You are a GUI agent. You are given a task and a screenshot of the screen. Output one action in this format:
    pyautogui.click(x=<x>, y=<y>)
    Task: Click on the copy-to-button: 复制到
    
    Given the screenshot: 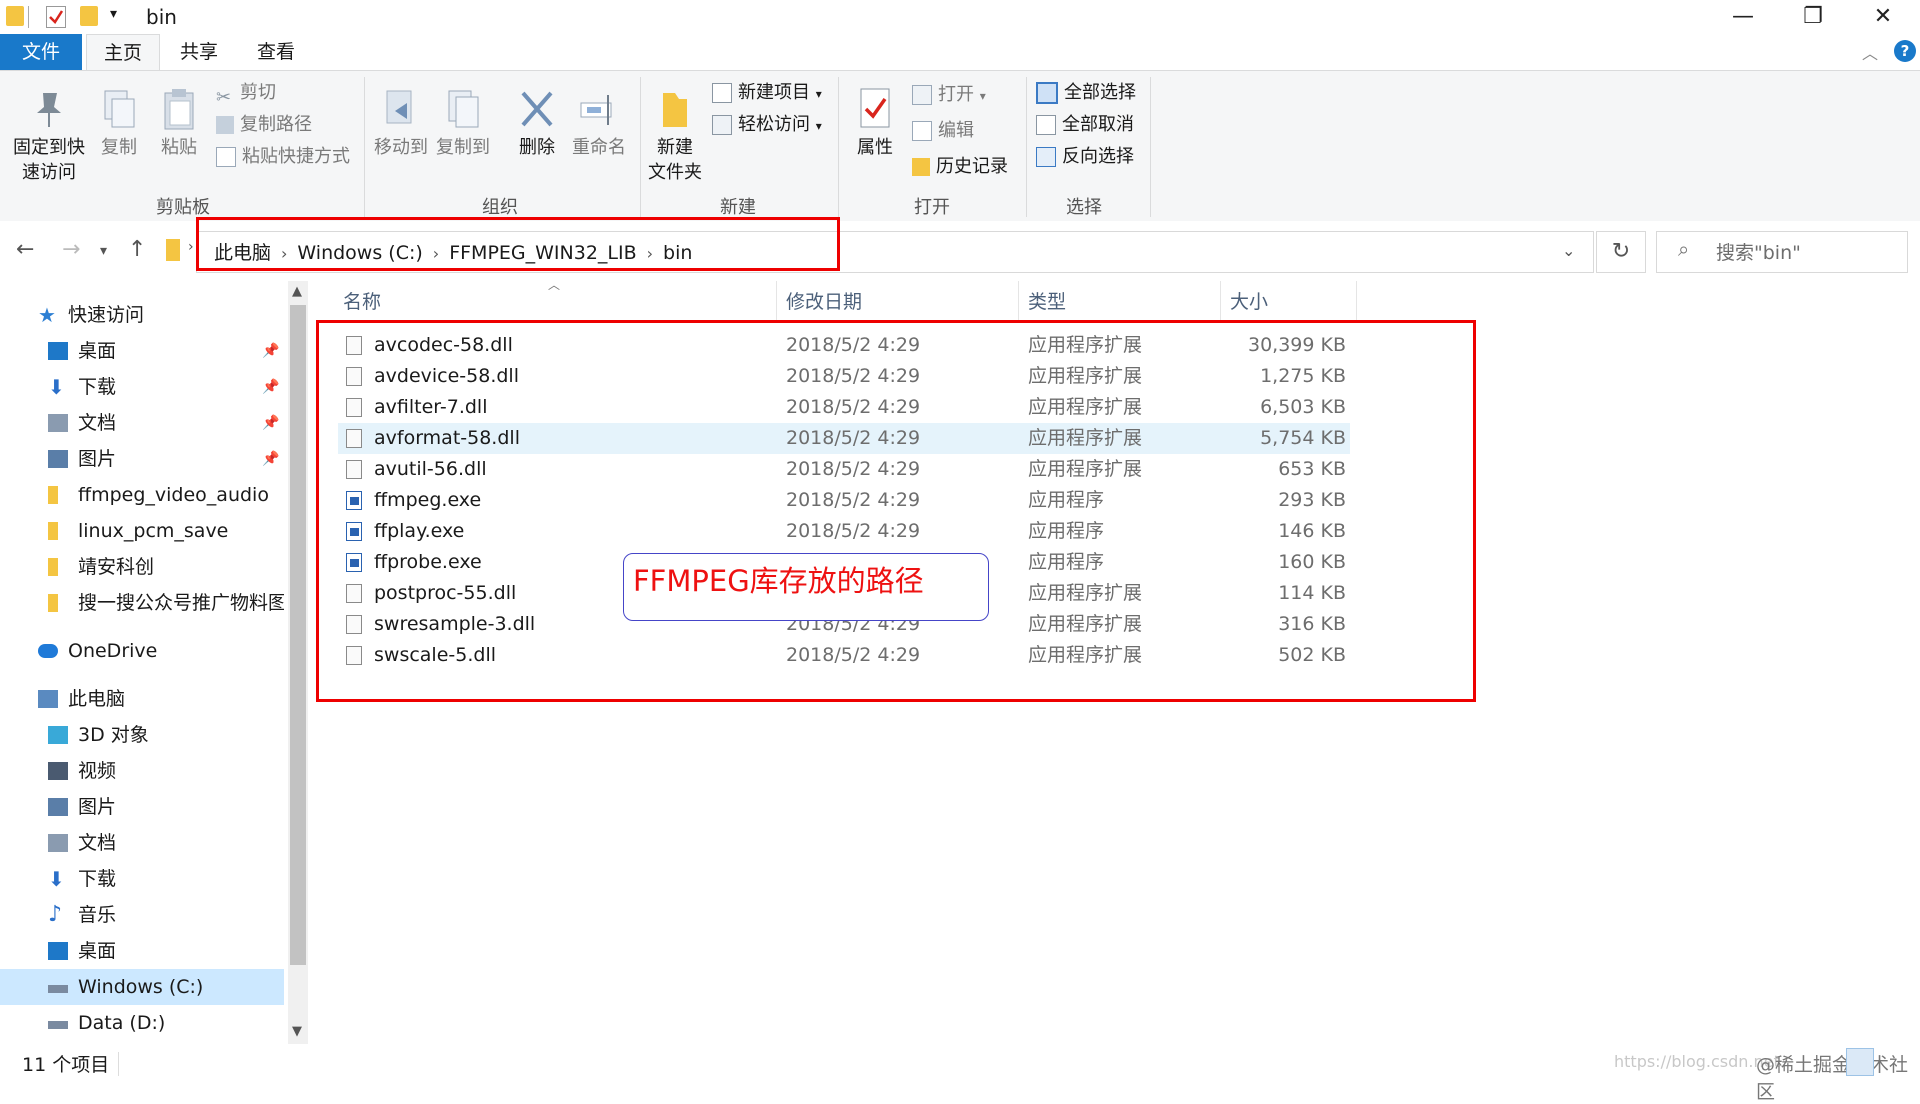 What is the action you would take?
    pyautogui.click(x=463, y=123)
    